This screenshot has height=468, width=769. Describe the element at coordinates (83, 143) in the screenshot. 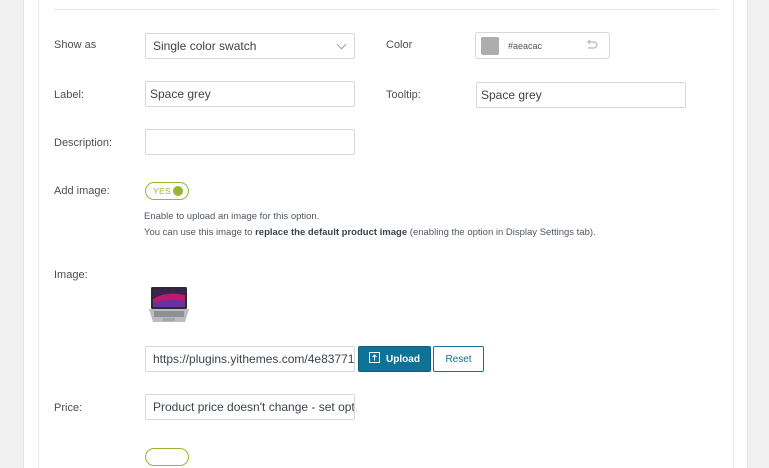

I see `description-label: Description:` at that location.